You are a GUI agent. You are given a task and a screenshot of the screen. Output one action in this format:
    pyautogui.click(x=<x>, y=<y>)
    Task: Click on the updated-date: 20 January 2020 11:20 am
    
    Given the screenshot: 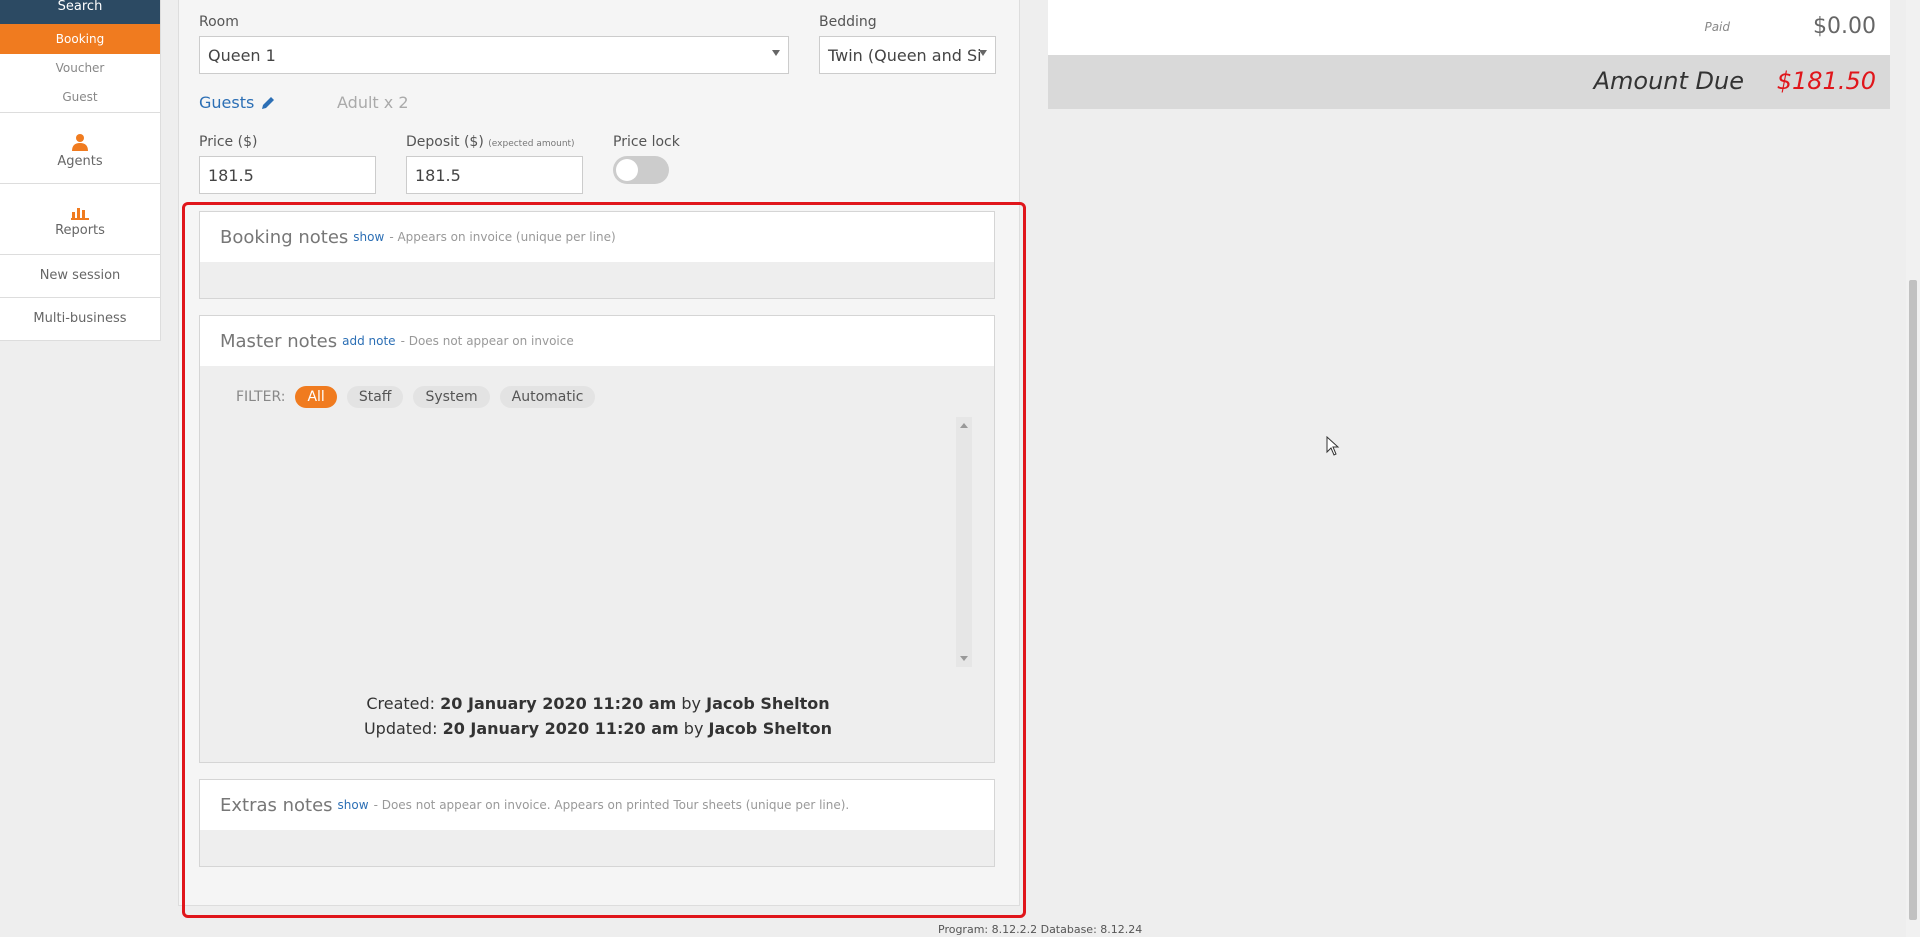 What is the action you would take?
    pyautogui.click(x=560, y=728)
    